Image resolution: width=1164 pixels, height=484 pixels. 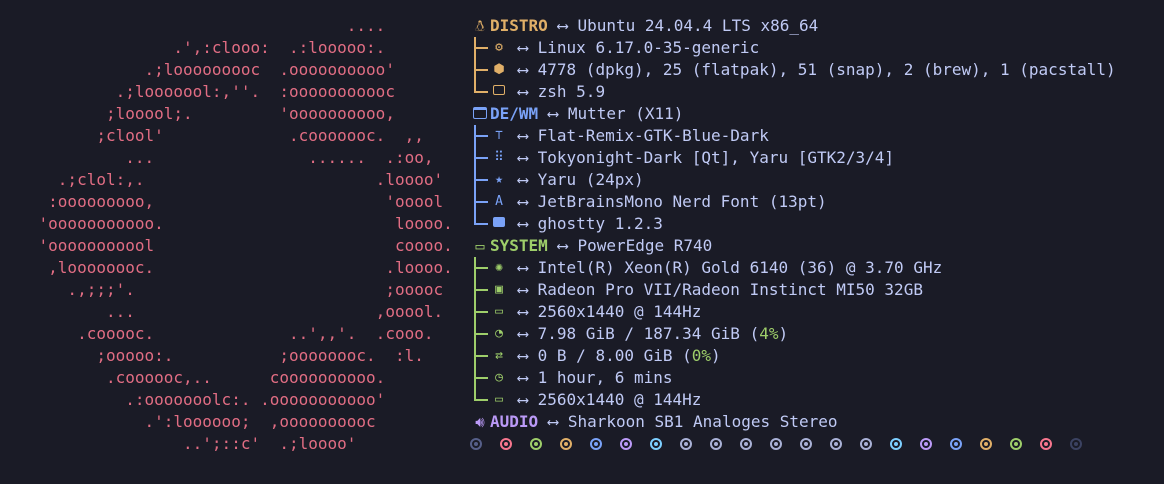 What do you see at coordinates (499, 69) in the screenshot?
I see `package-icon: ⬢` at bounding box center [499, 69].